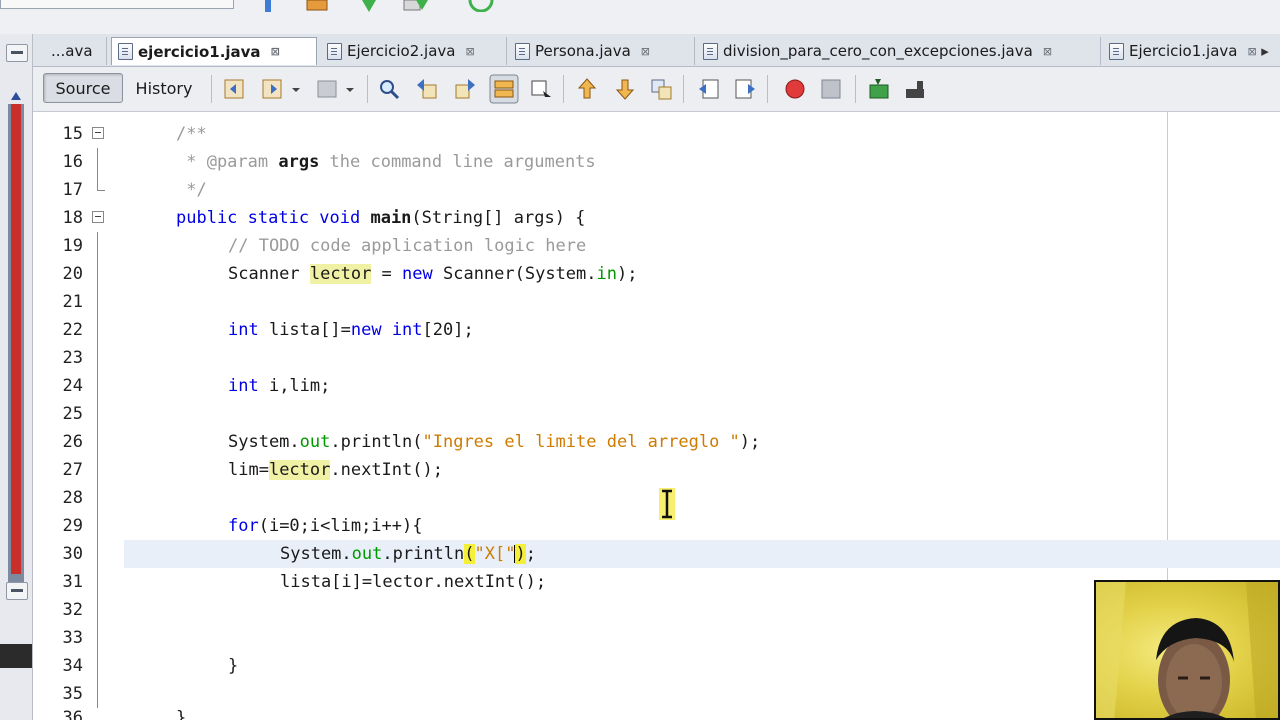 Image resolution: width=1280 pixels, height=720 pixels. Describe the element at coordinates (72, 246) in the screenshot. I see `line-number: 19` at that location.